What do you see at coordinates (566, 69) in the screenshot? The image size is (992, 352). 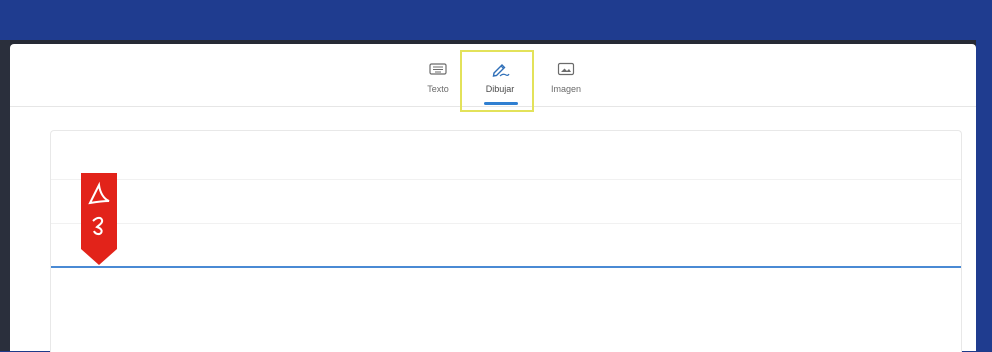 I see `image-icon` at bounding box center [566, 69].